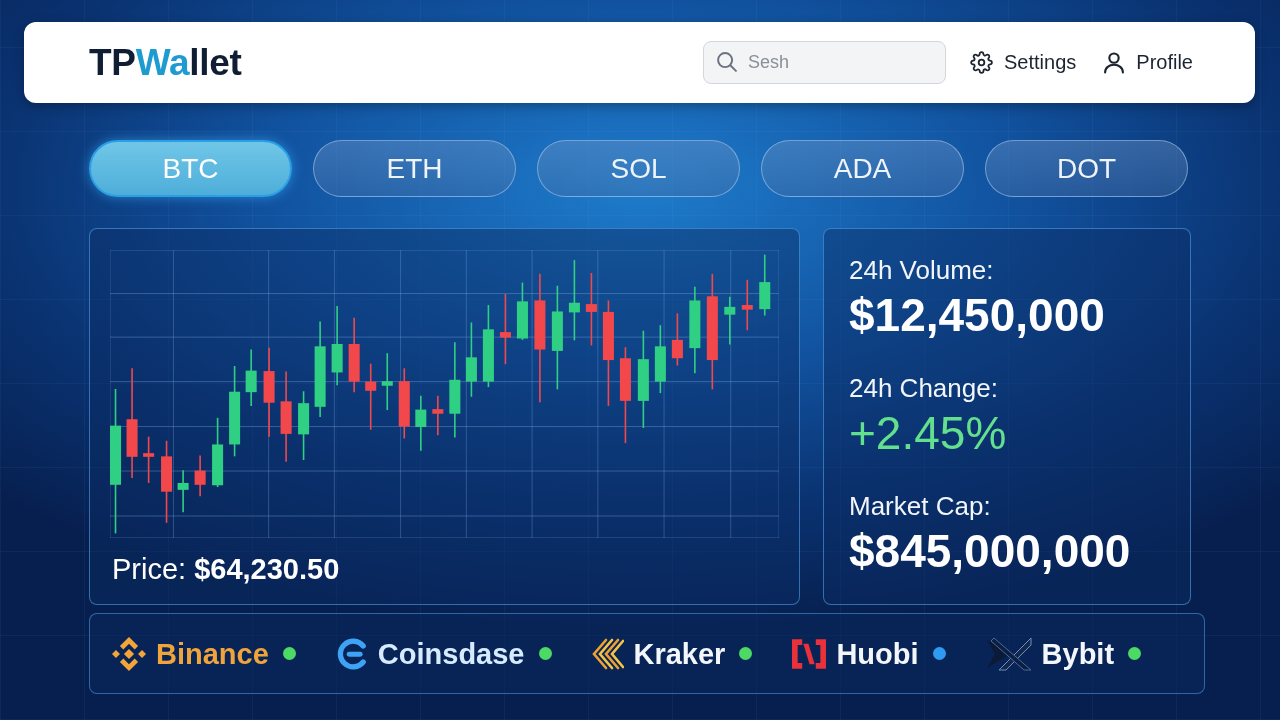 The width and height of the screenshot is (1280, 720). I want to click on price-label: Price:, so click(149, 569).